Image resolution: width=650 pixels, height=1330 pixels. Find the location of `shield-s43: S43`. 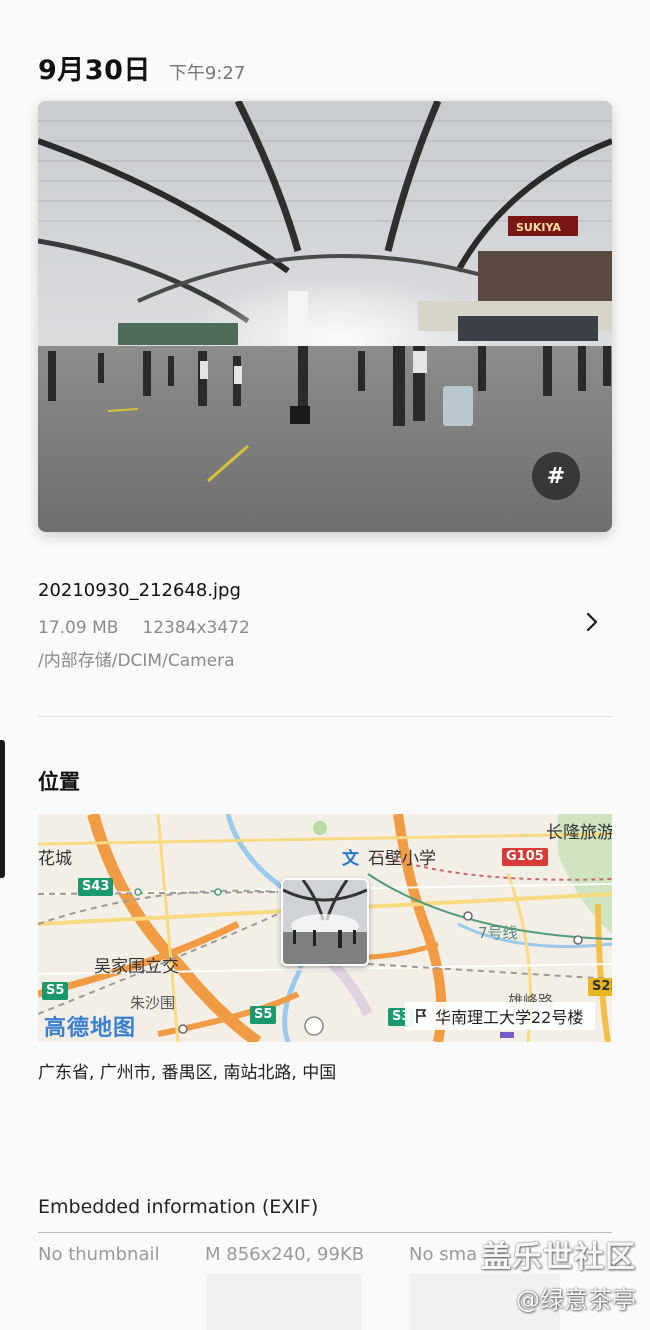

shield-s43: S43 is located at coordinates (96, 887).